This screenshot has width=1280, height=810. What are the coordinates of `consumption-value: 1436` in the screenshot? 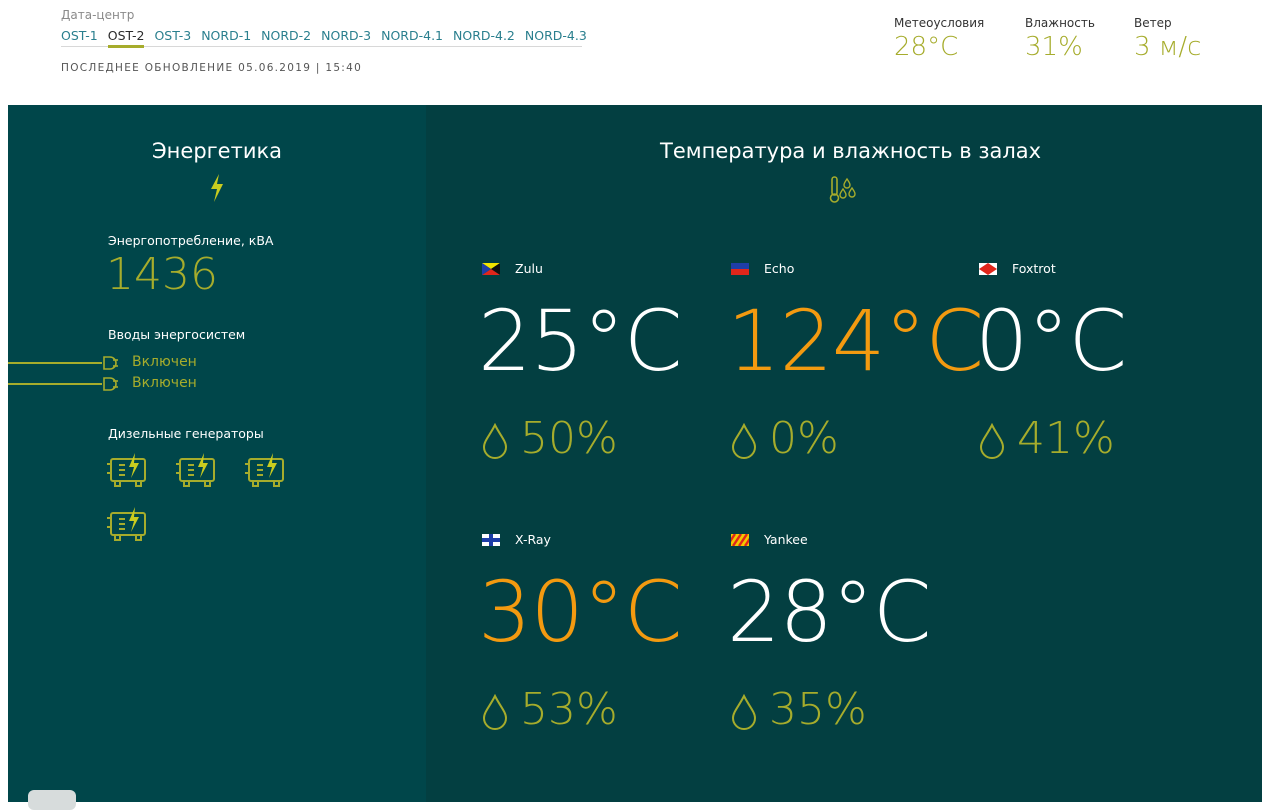 It's located at (162, 274).